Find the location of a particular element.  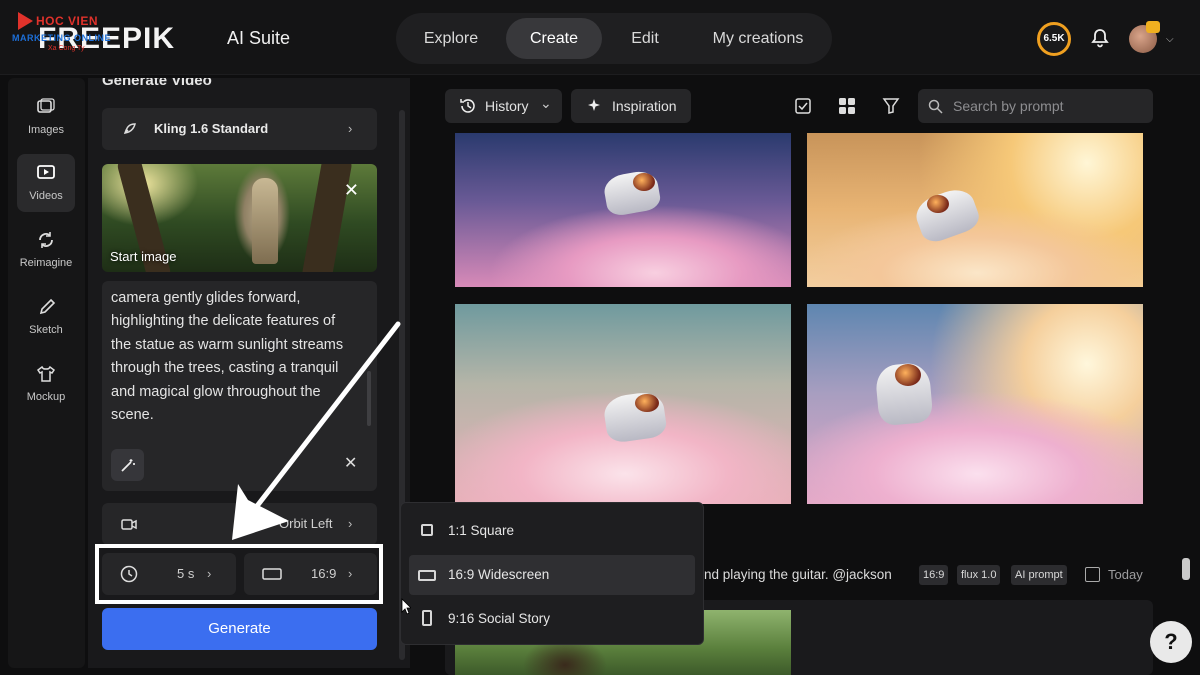

main-nav: Explore Create Edit My creations is located at coordinates (614, 38).